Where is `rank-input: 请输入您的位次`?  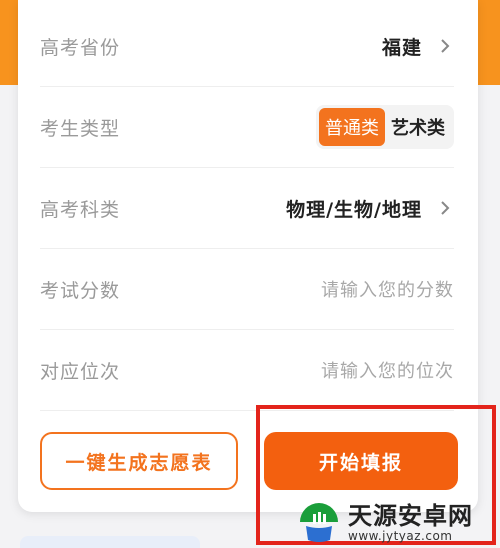
rank-input: 请输入您的位次 is located at coordinates (387, 370).